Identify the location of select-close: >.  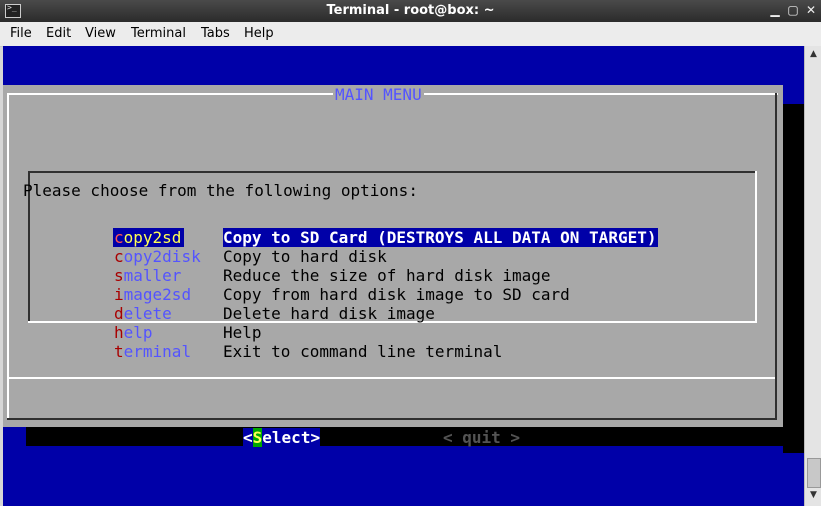
(315, 437).